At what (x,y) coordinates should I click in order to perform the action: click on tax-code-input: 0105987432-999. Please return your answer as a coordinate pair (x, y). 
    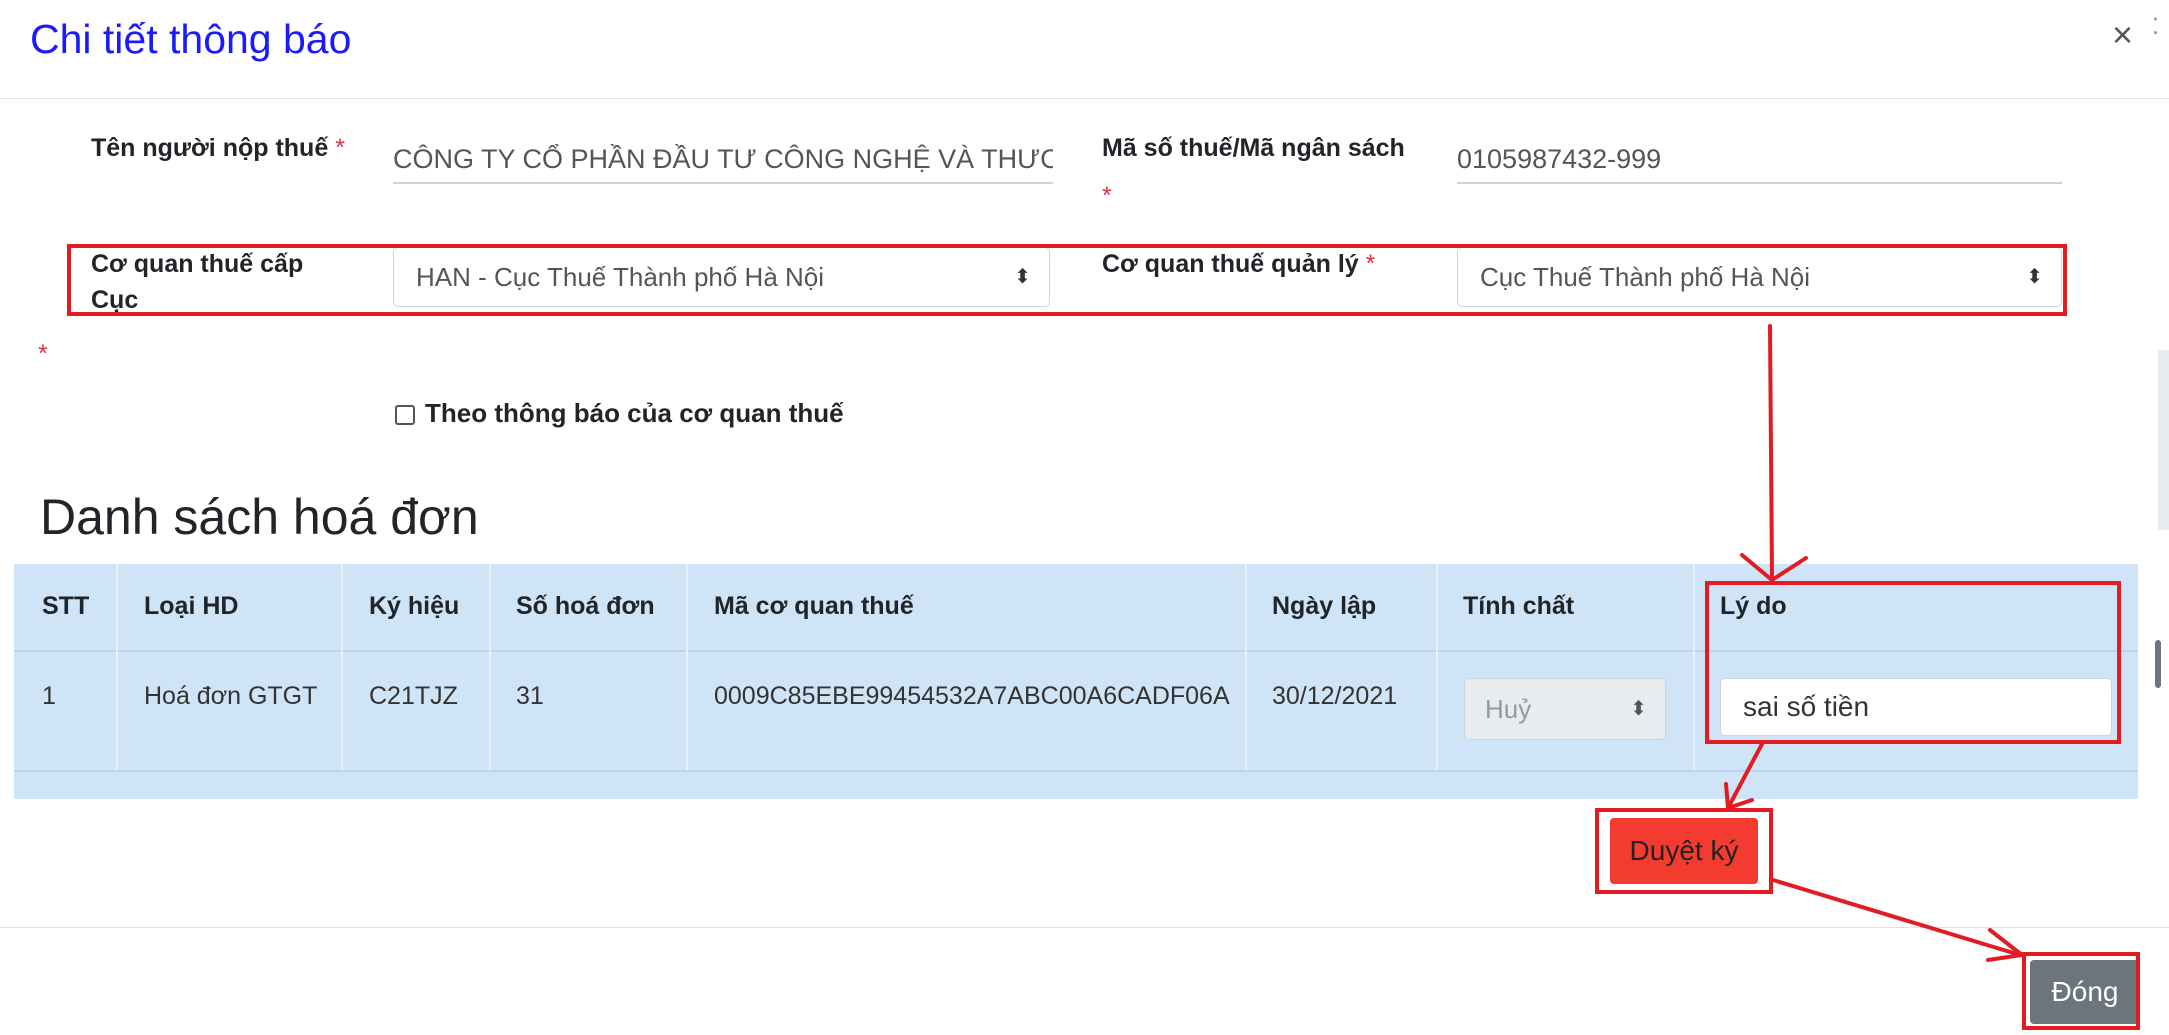
    Looking at the image, I should click on (1759, 159).